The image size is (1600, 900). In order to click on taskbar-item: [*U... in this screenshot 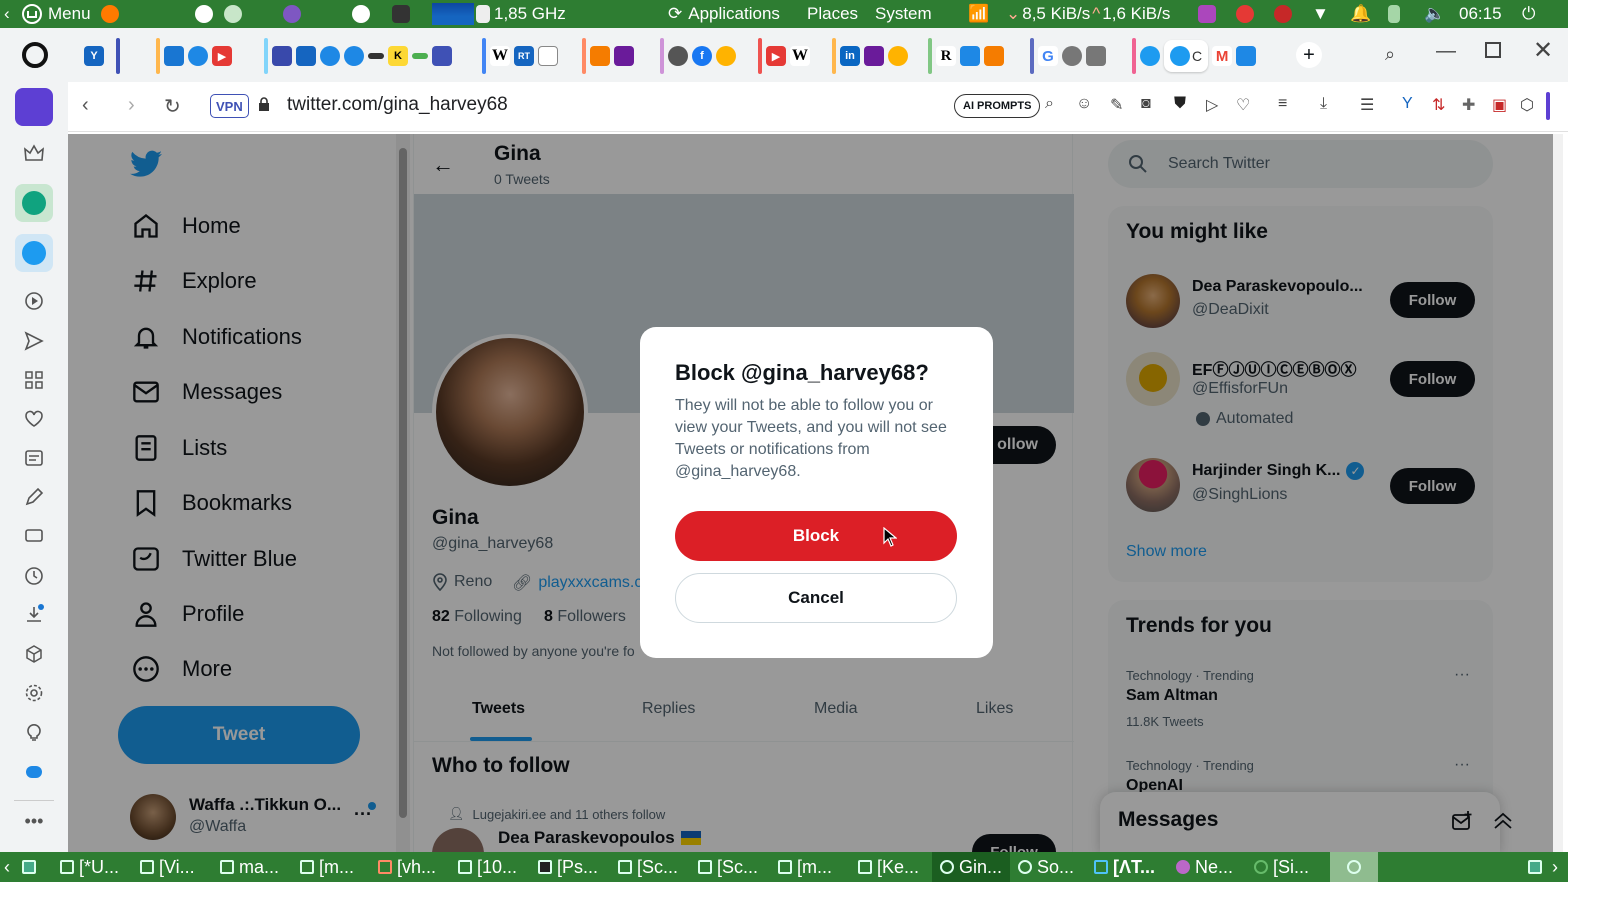, I will do `click(89, 867)`.